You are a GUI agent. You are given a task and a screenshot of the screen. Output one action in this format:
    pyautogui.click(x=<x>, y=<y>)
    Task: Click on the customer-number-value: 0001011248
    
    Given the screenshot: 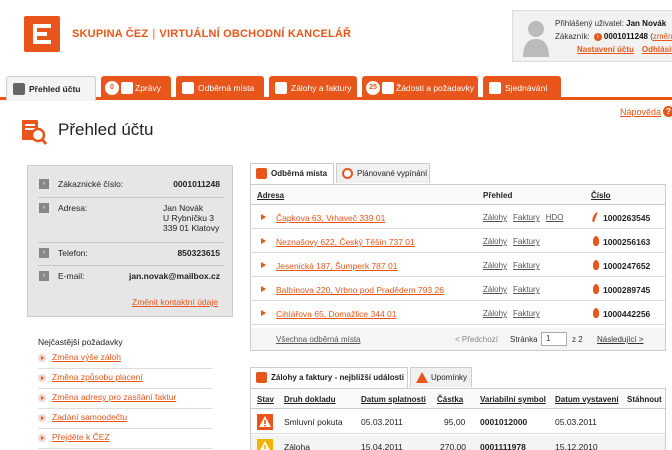 What is the action you would take?
    pyautogui.click(x=196, y=184)
    